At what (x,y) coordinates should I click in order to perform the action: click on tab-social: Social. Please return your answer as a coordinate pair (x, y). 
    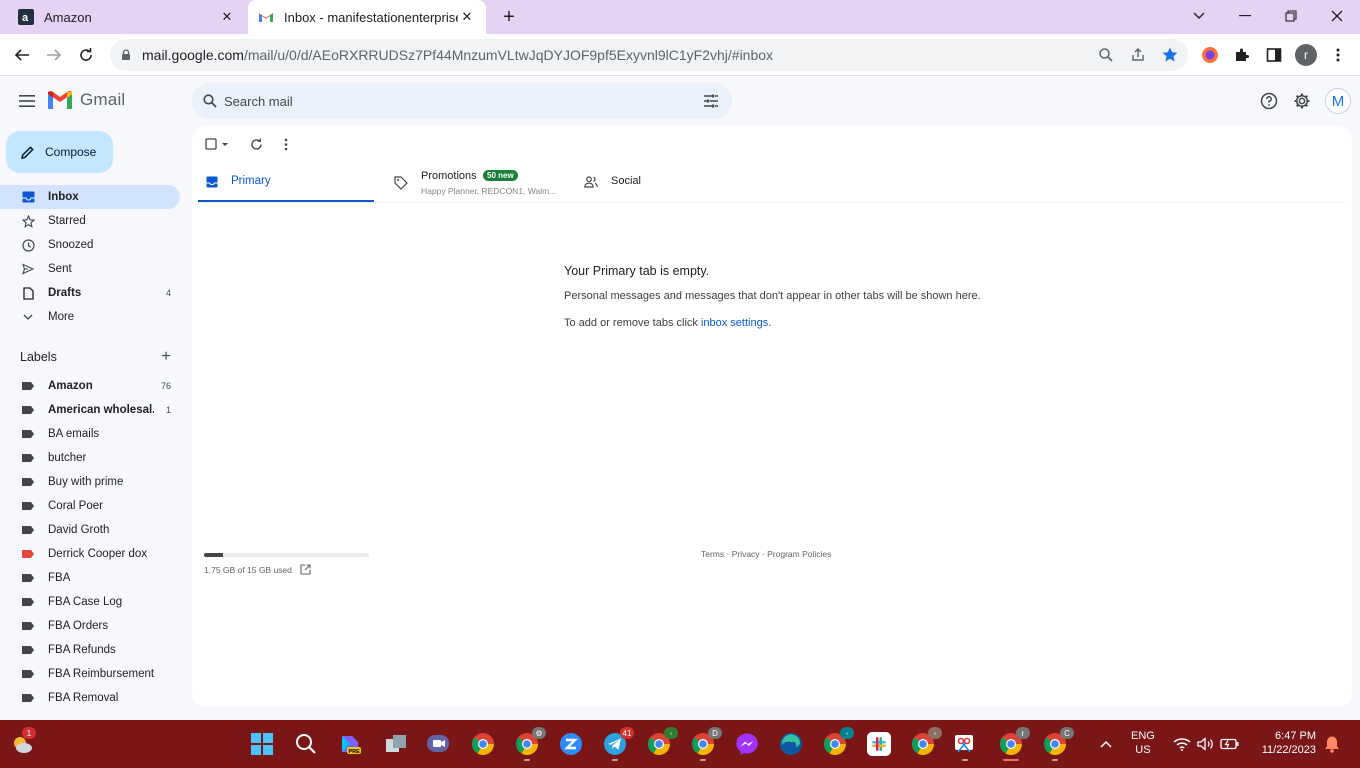
    Looking at the image, I should click on (658, 184).